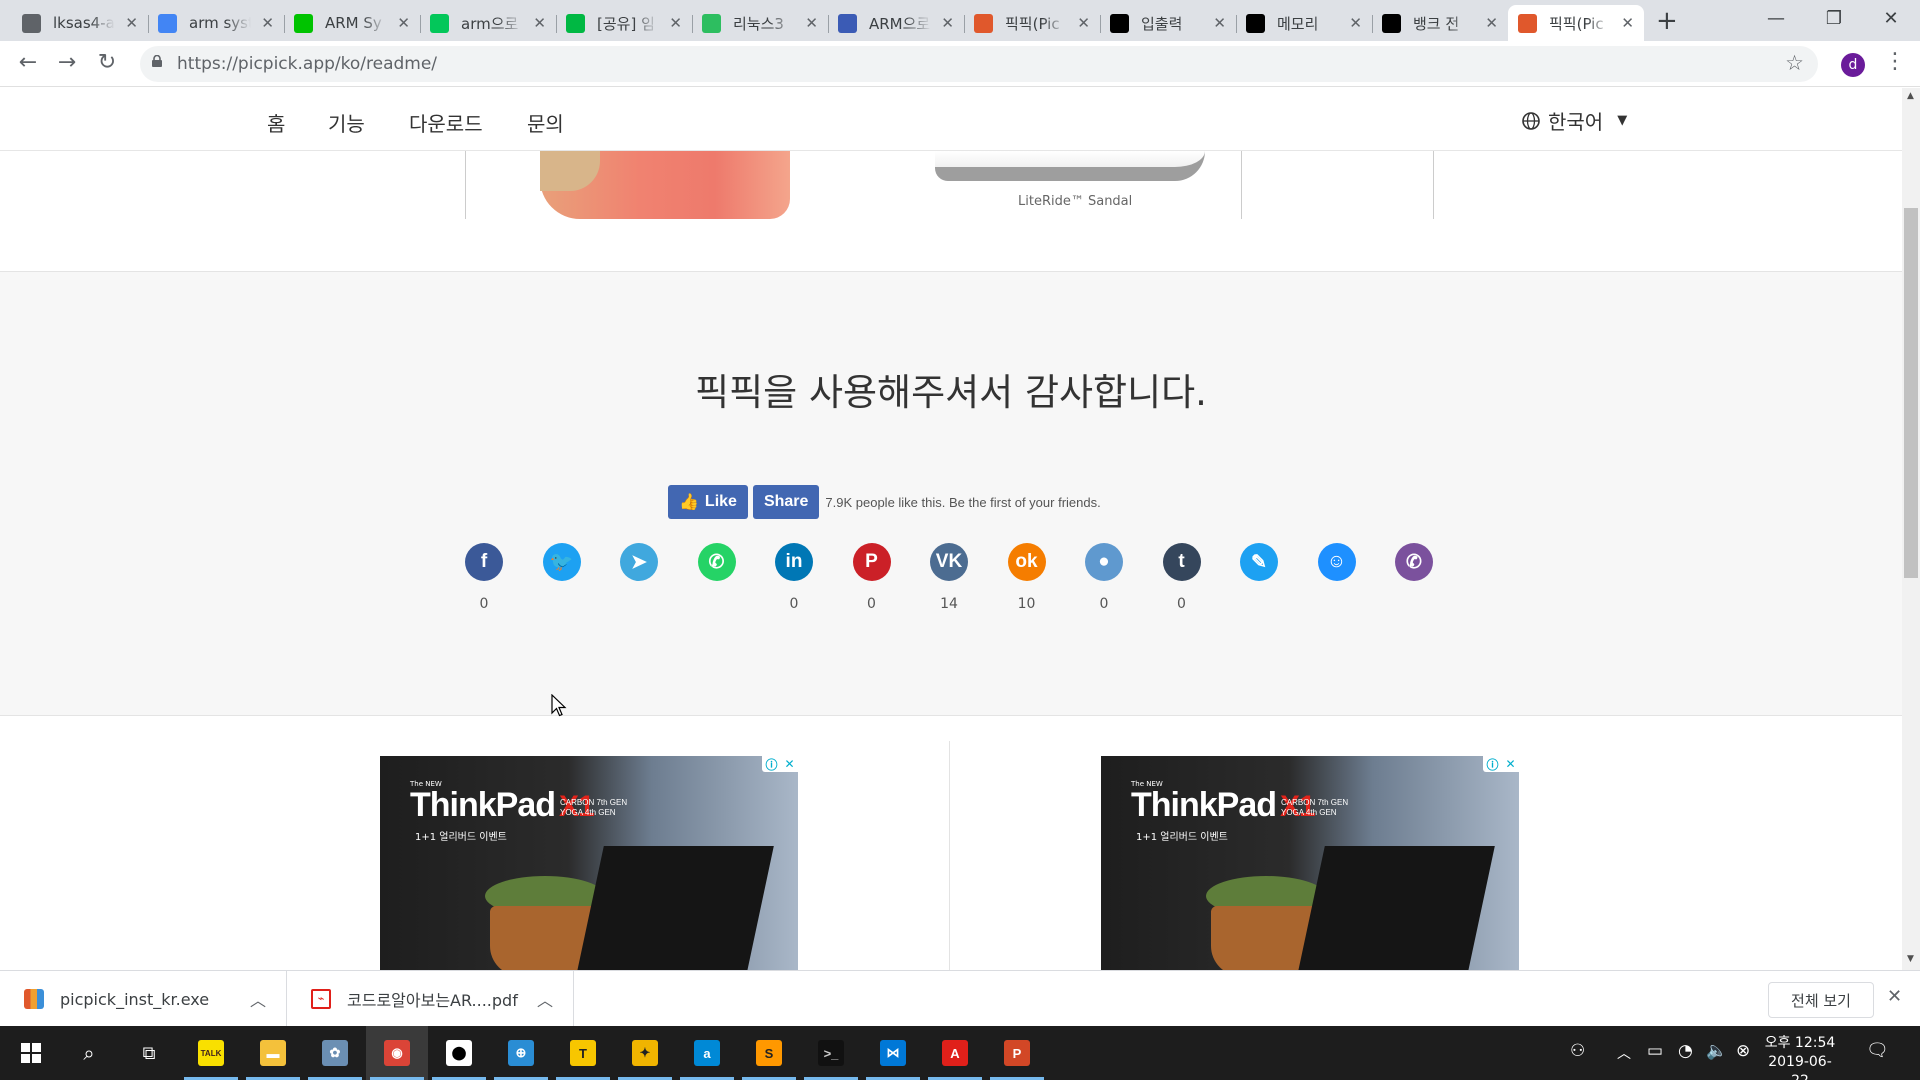 This screenshot has width=1920, height=1080. I want to click on nav-contact: 문의, so click(545, 122).